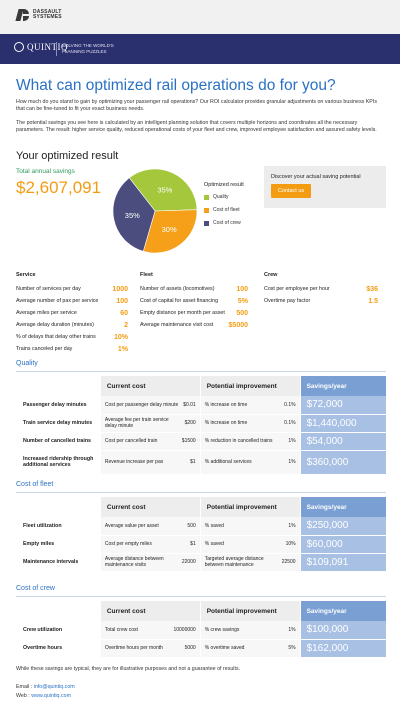 Image resolution: width=400 pixels, height=725 pixels. What do you see at coordinates (72, 349) in the screenshot?
I see `service-input-row: Trains canceled per day 1%` at bounding box center [72, 349].